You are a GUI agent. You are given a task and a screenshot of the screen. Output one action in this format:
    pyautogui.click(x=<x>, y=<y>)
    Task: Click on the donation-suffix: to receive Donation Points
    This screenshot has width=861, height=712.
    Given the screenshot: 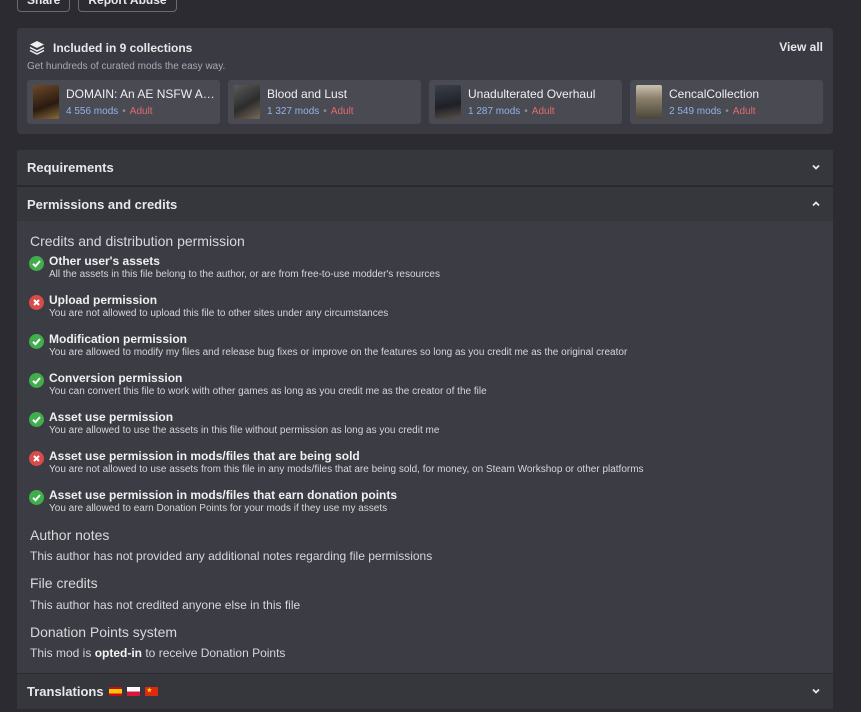 What is the action you would take?
    pyautogui.click(x=214, y=653)
    